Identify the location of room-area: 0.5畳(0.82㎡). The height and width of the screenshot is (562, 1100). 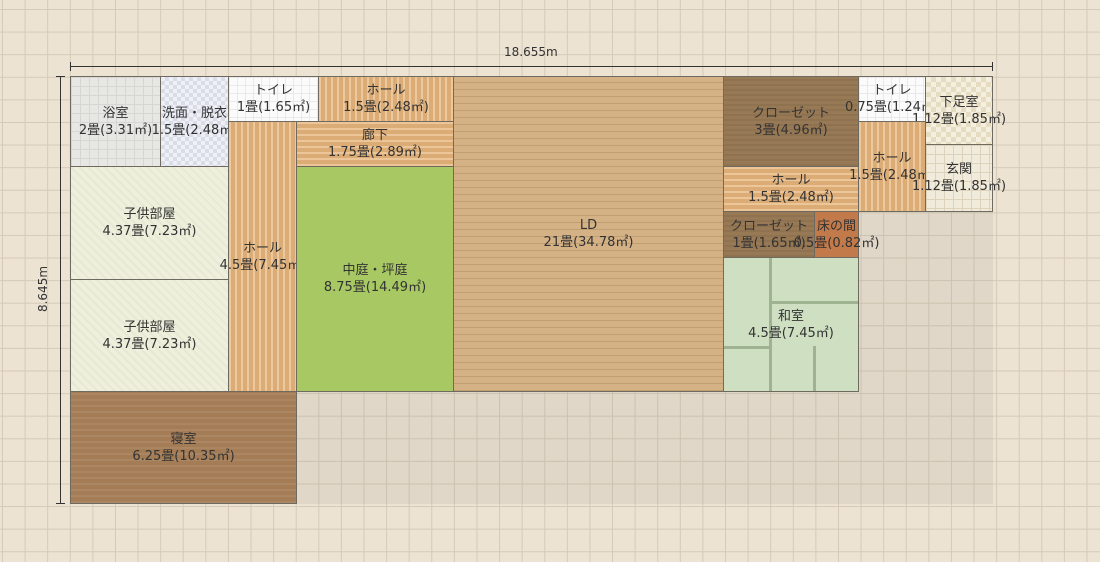
(836, 243).